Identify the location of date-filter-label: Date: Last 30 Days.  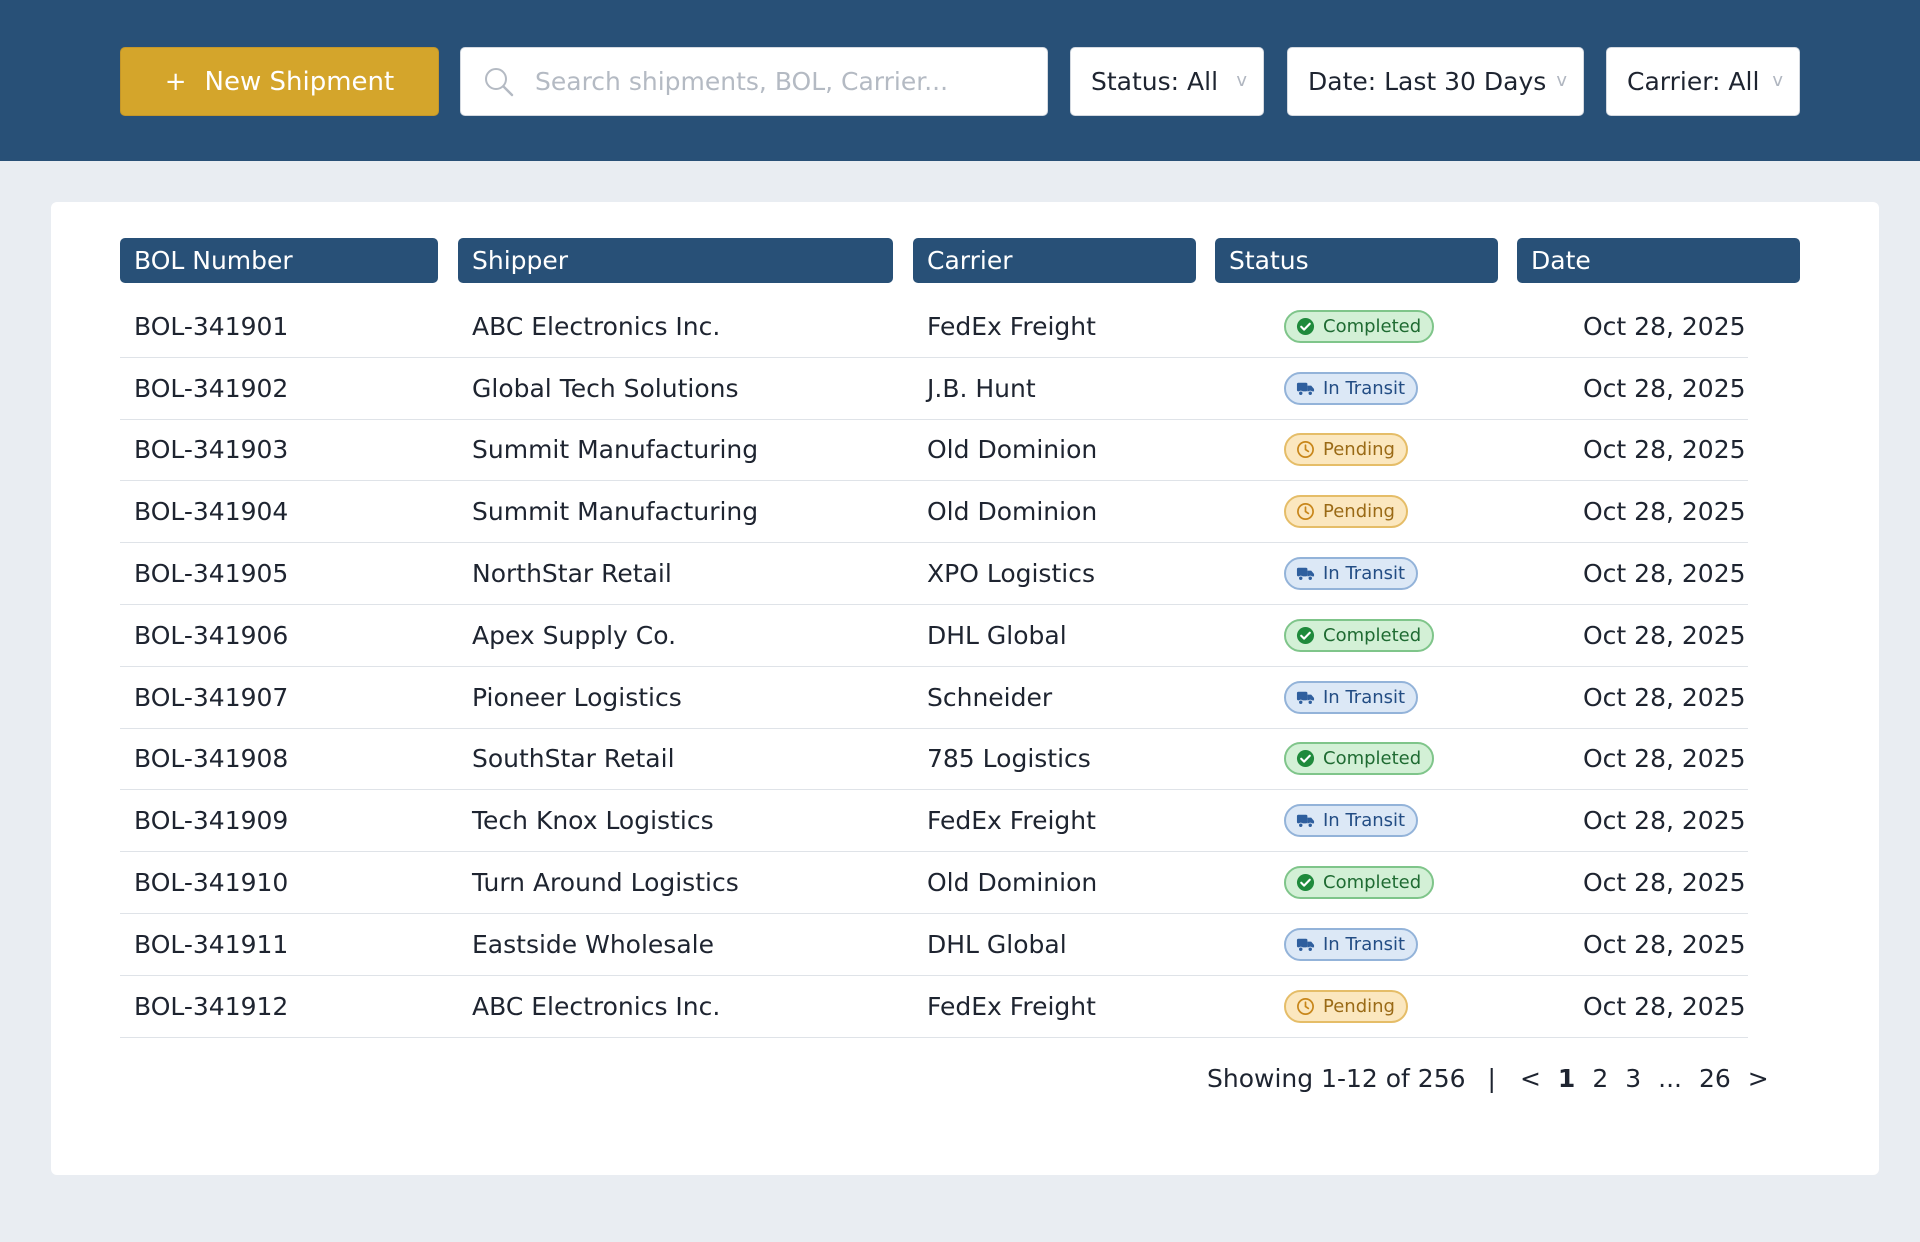
(1427, 81).